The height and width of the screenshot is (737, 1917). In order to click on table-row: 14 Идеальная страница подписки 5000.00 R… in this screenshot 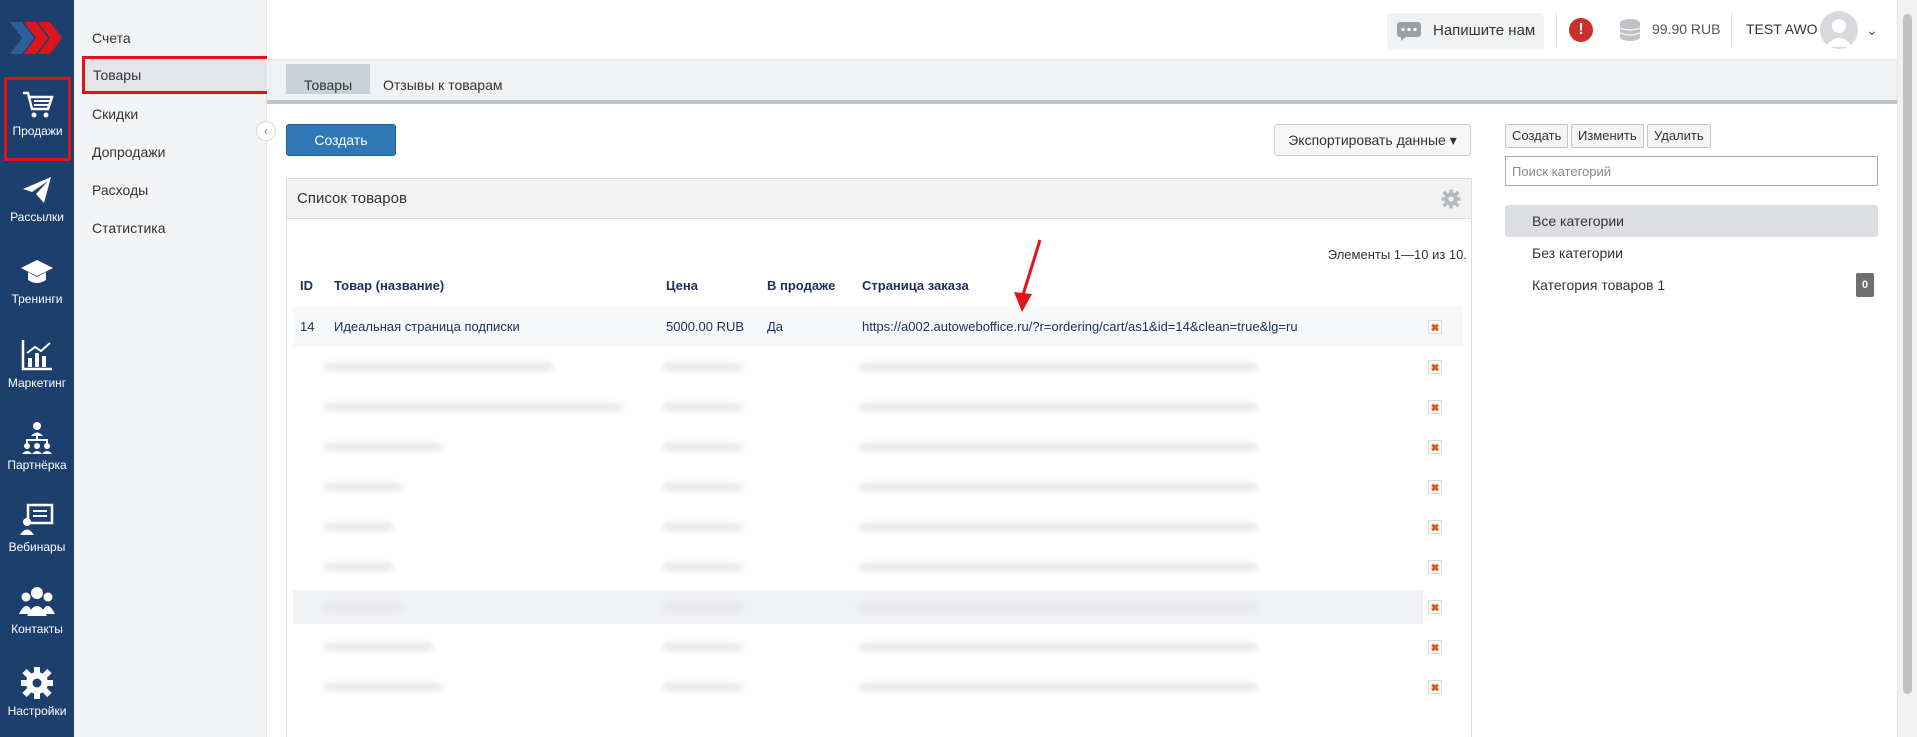, I will do `click(878, 327)`.